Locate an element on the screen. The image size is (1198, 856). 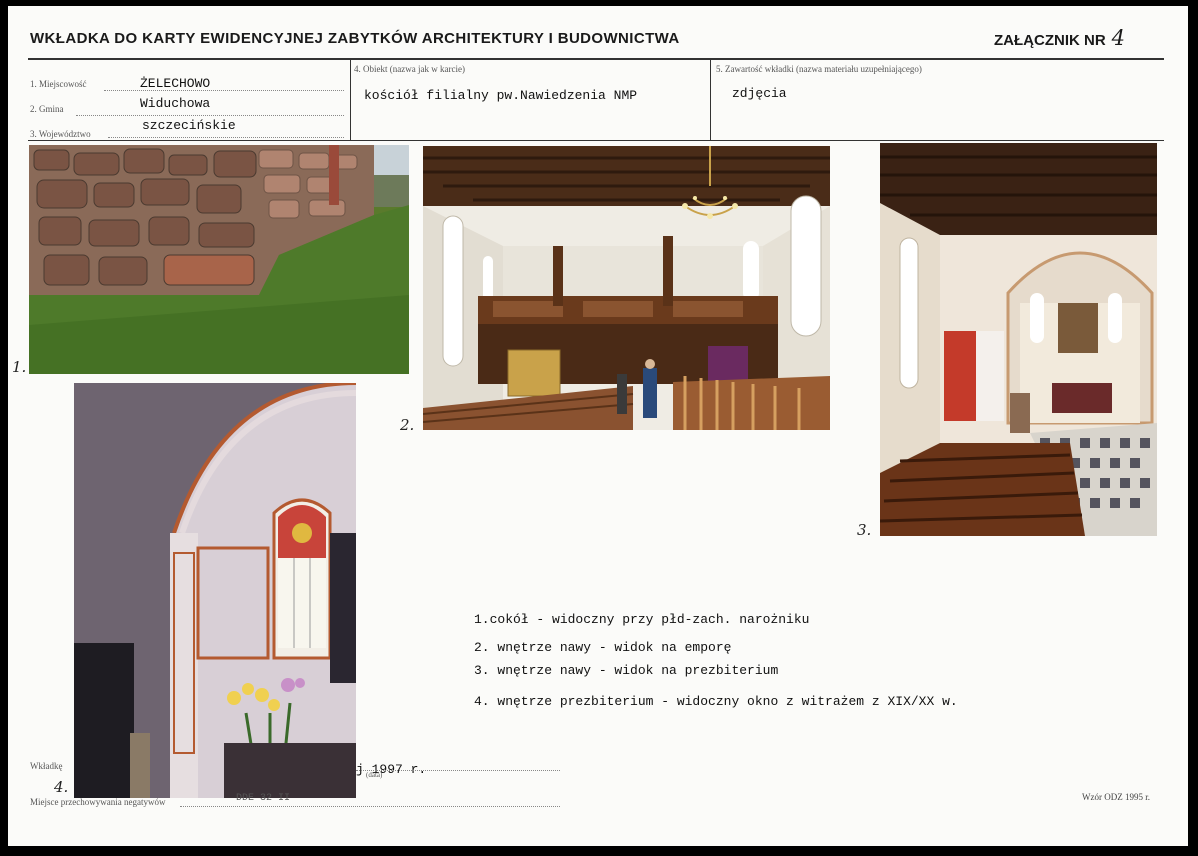
locality-value: ŻELECHOWO is located at coordinates (175, 83).